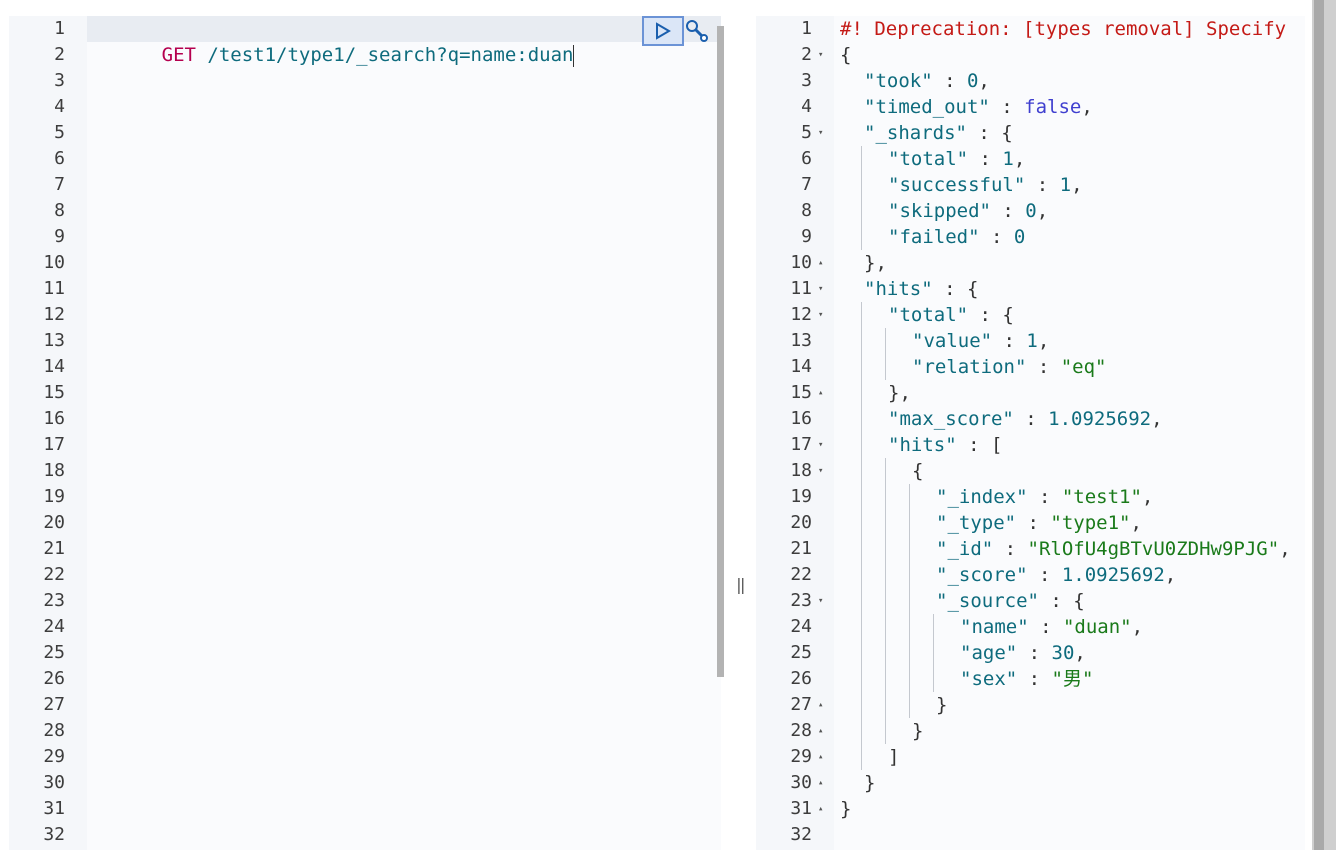 The height and width of the screenshot is (850, 1336). Describe the element at coordinates (54, 730) in the screenshot. I see `line-number: 28` at that location.